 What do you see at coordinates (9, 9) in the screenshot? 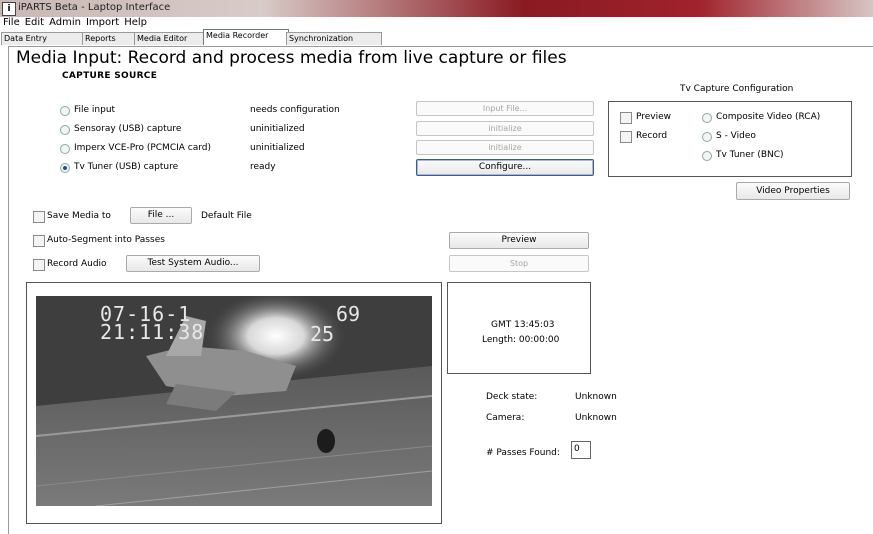
I see `app-icon: i` at bounding box center [9, 9].